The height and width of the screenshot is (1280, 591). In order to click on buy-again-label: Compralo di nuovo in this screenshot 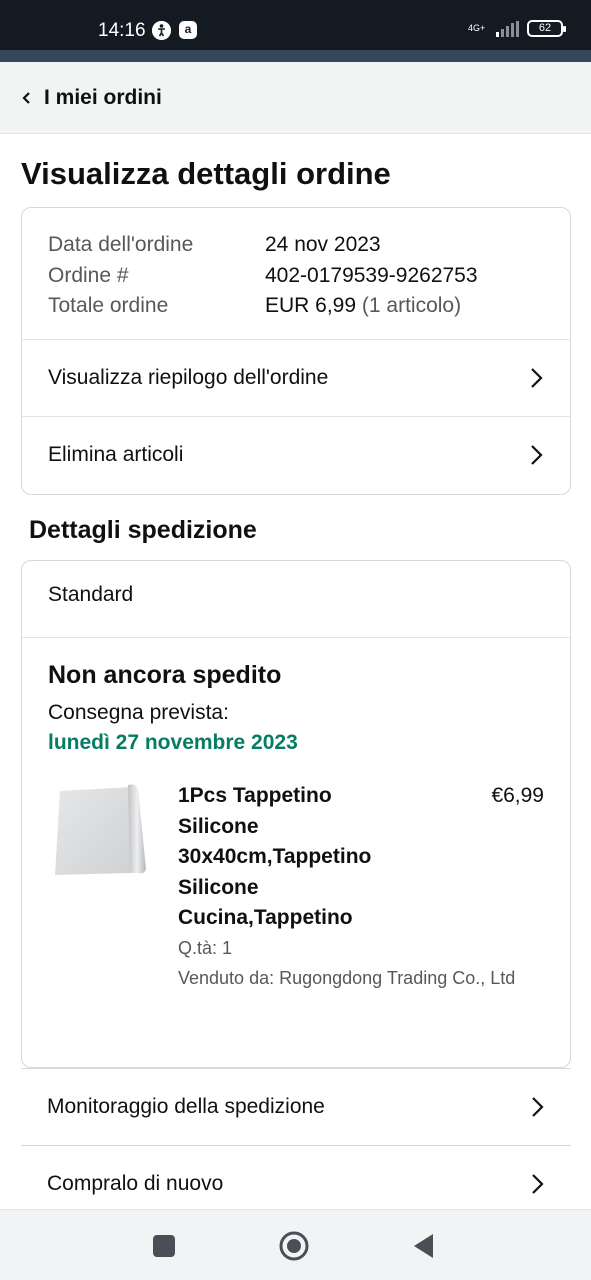, I will do `click(135, 1183)`.